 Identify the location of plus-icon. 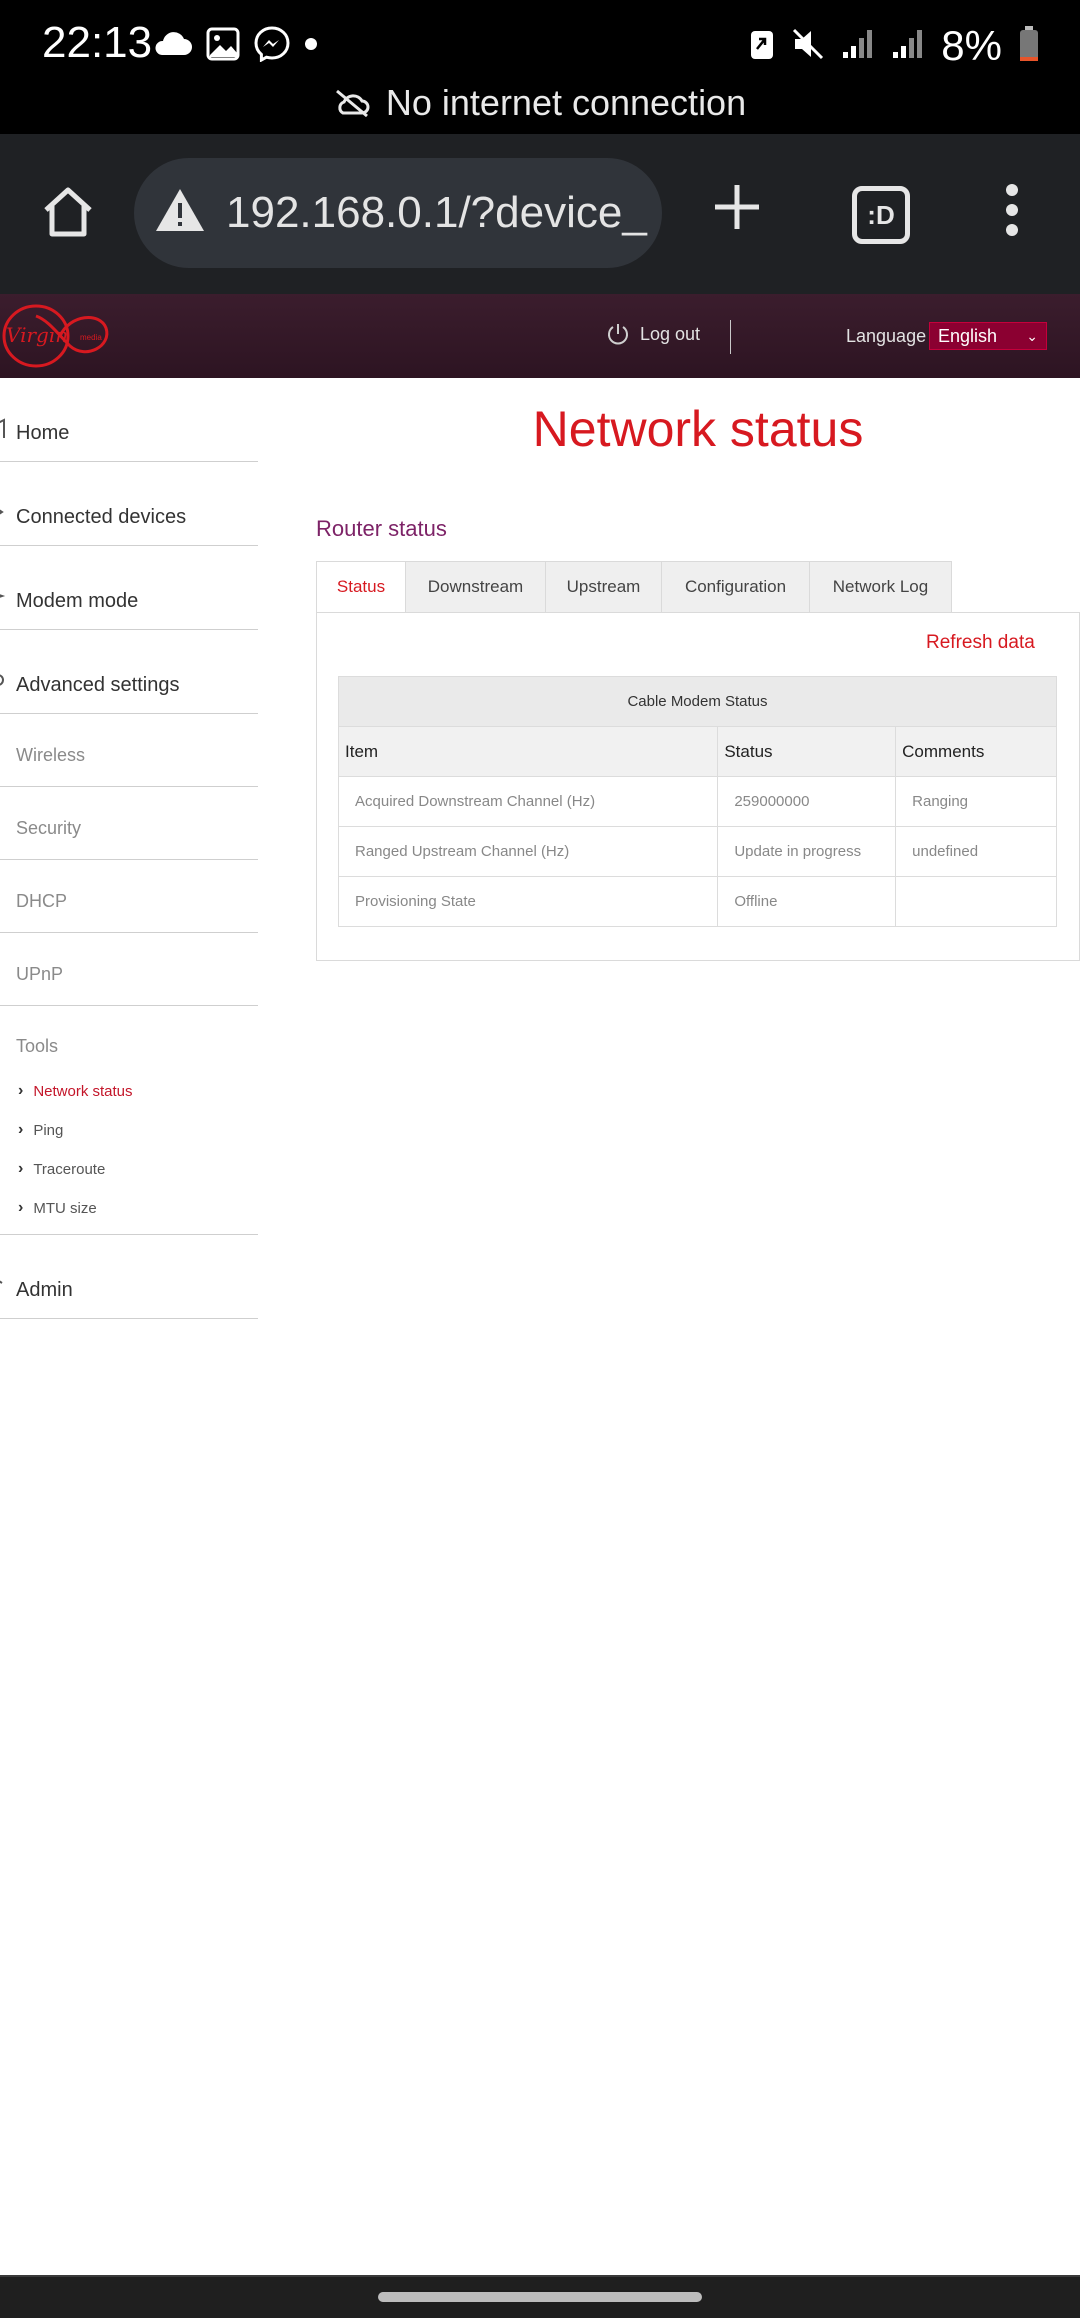
(737, 207).